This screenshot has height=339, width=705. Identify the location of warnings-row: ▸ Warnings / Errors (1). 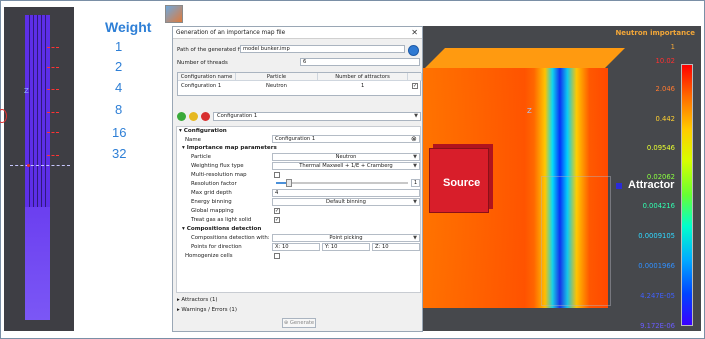
(207, 310).